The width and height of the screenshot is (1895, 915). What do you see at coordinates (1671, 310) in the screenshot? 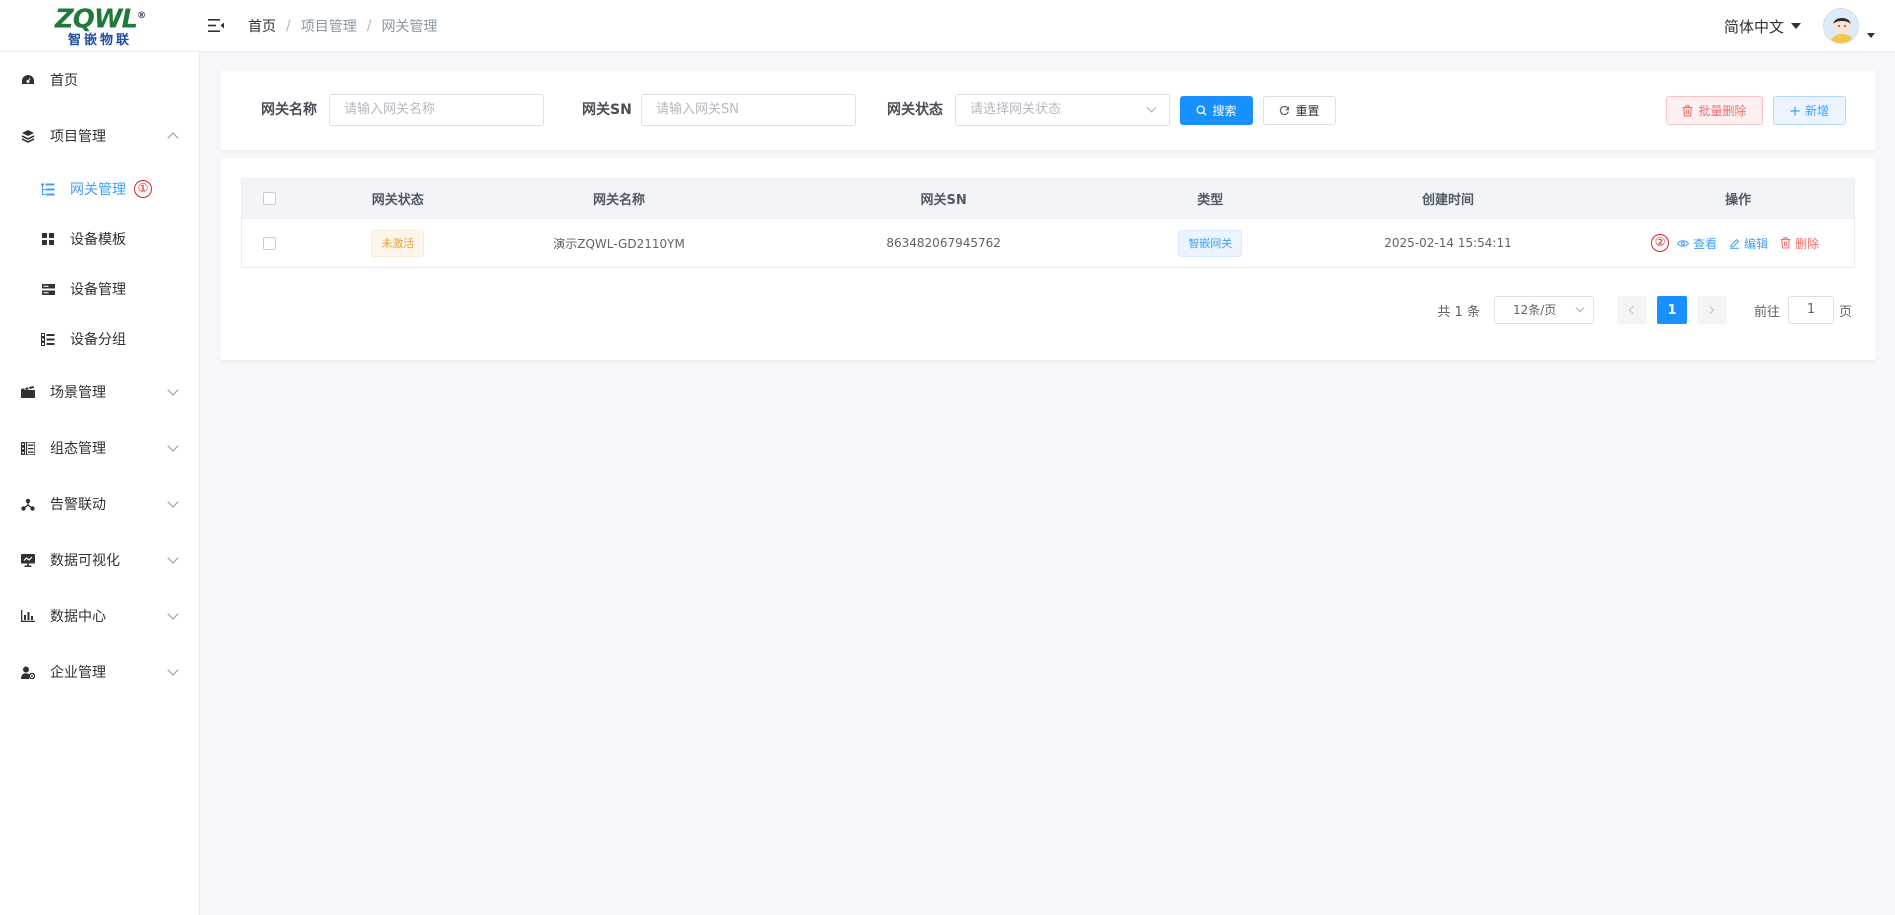
I see `page-number-1: 1` at bounding box center [1671, 310].